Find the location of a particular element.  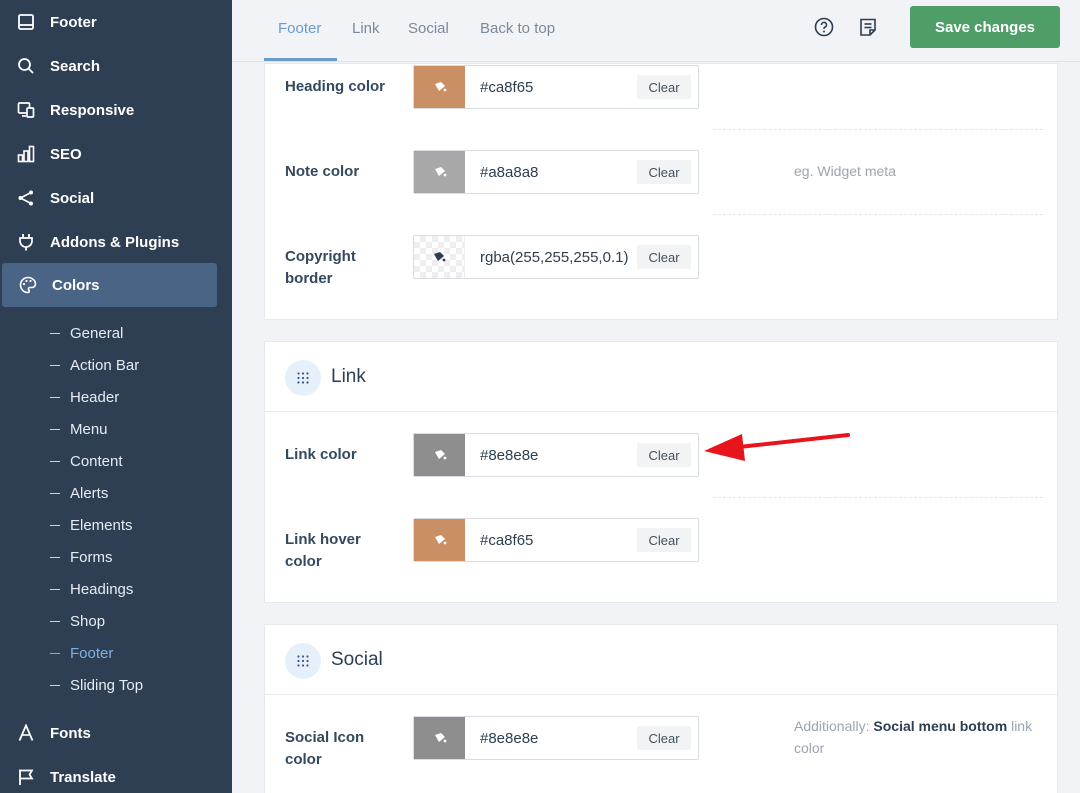

sidebar-subitem-footer: Footer is located at coordinates (81, 653).